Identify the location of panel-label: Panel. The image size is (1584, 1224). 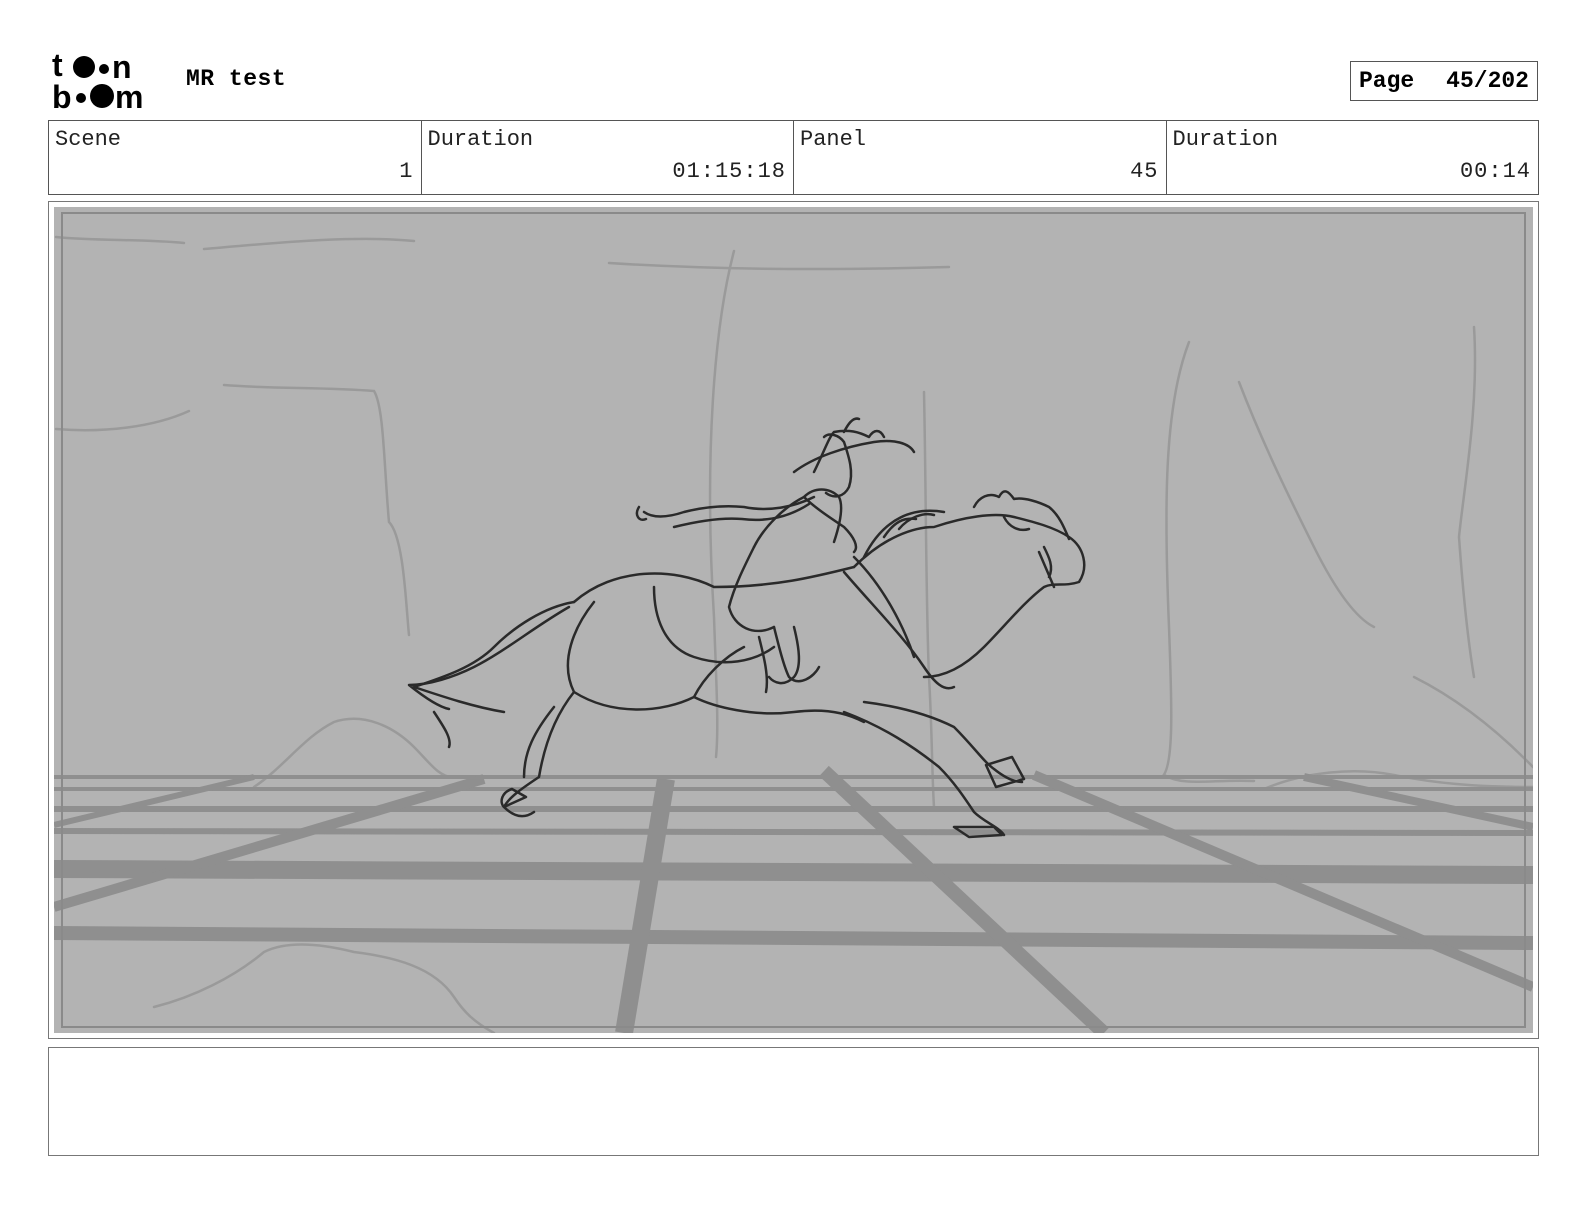
(833, 139).